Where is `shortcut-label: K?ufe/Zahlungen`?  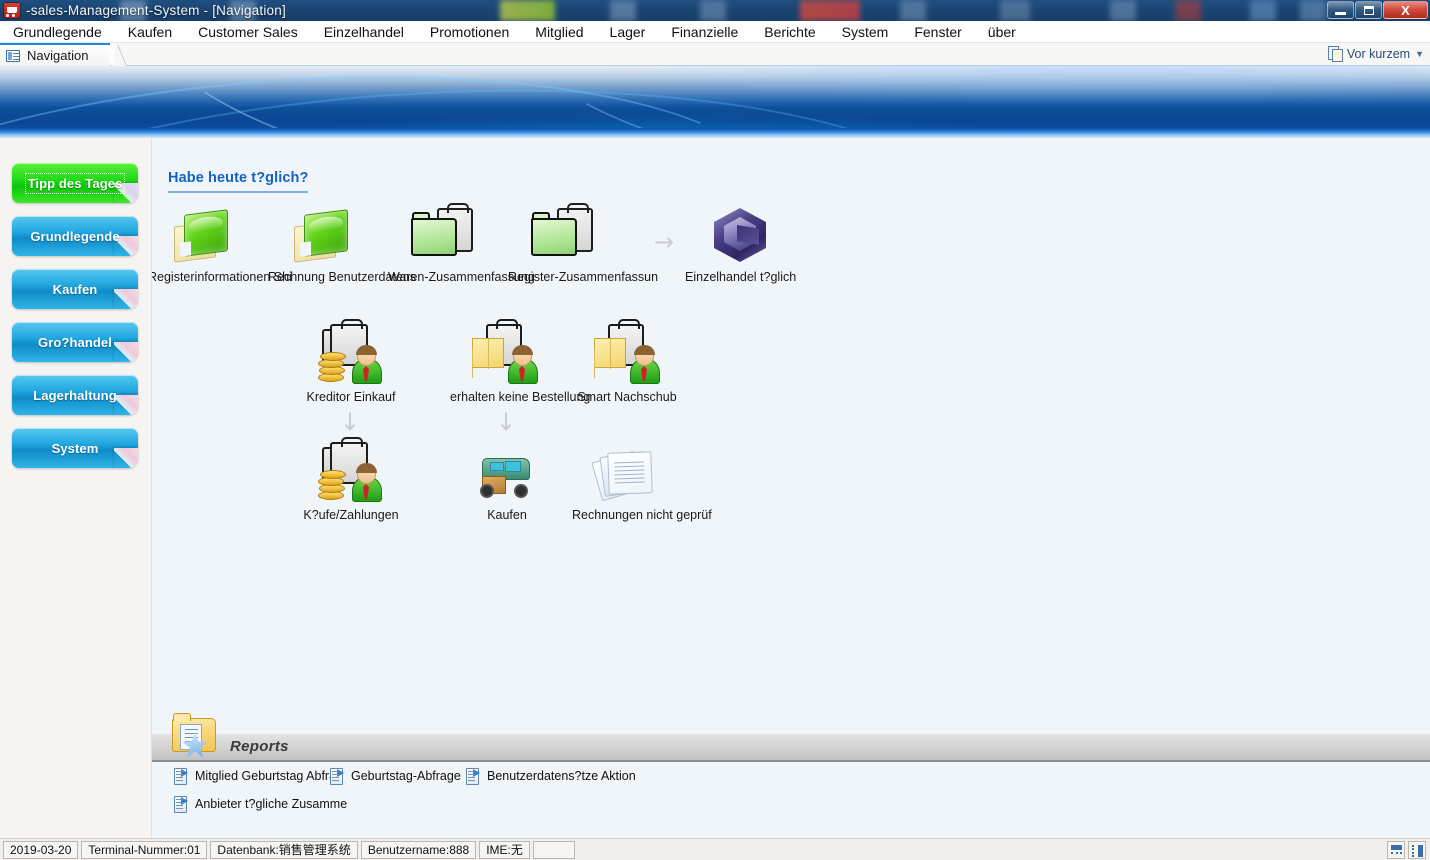
shortcut-label: K?ufe/Zahlungen is located at coordinates (351, 515).